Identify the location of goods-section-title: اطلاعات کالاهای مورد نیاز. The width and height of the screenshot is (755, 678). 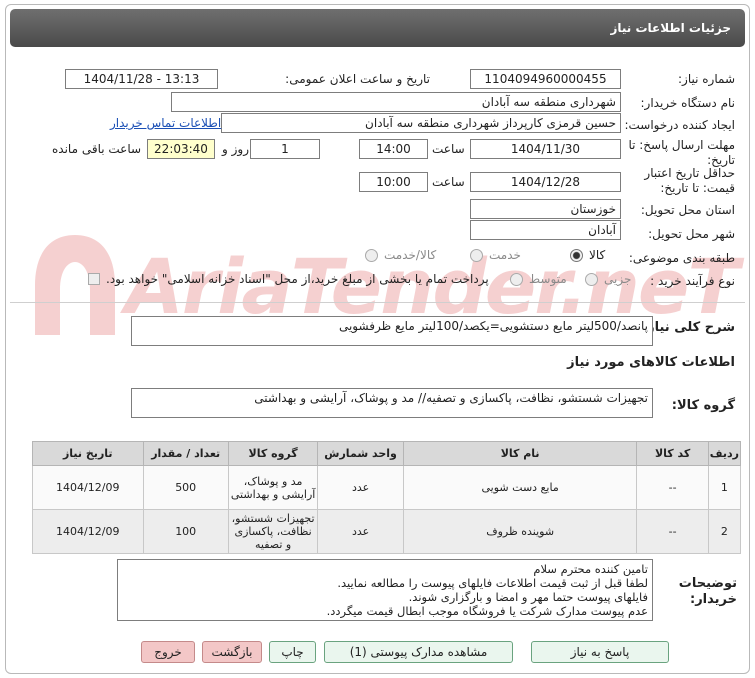
(651, 362).